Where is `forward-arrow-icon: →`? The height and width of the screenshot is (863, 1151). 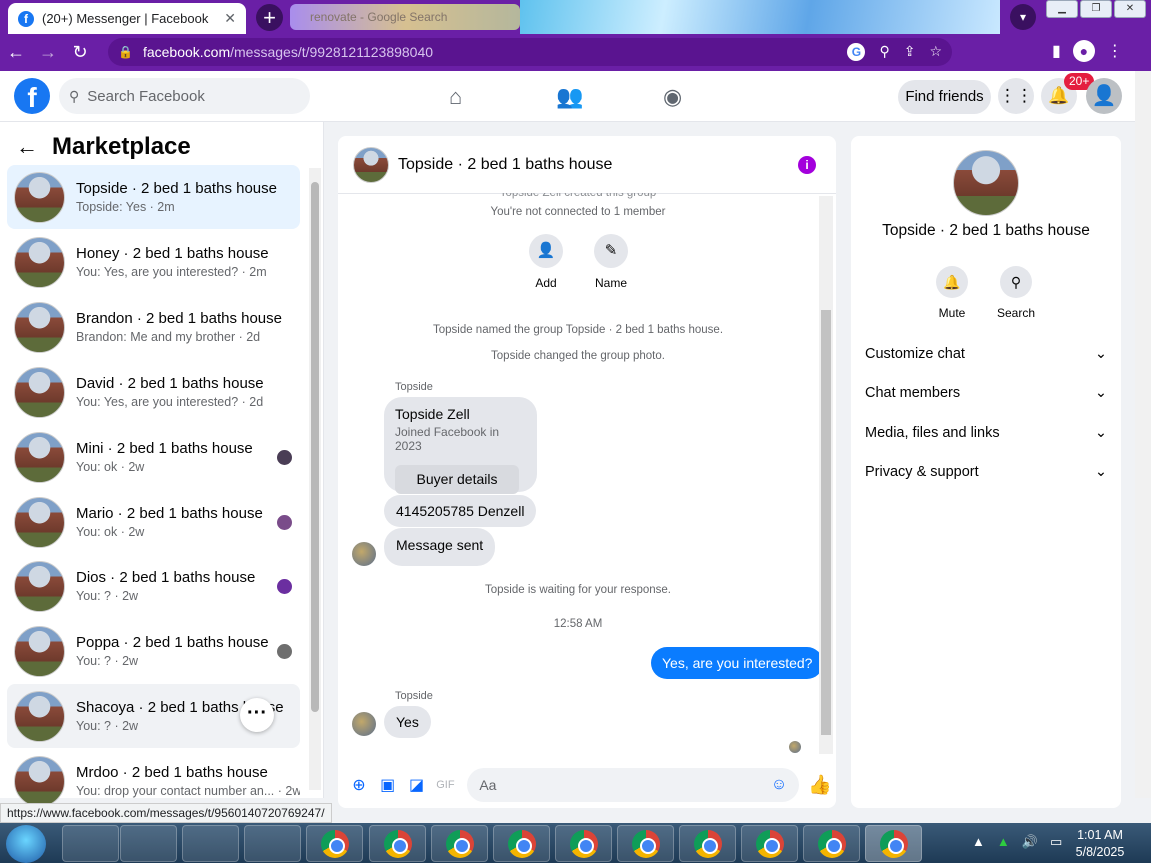
forward-arrow-icon: → is located at coordinates (48, 52).